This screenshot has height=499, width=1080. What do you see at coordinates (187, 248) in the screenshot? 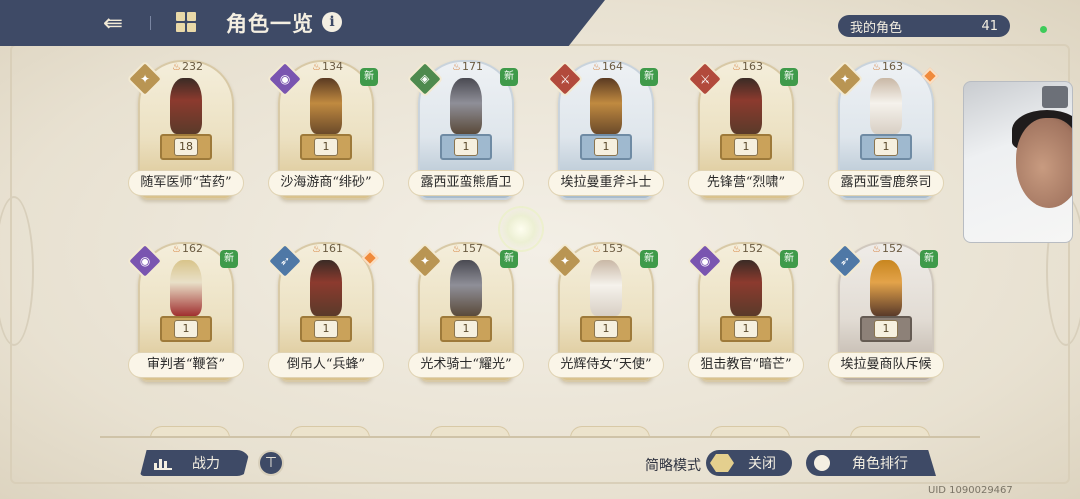
I see `character-power: 162` at bounding box center [187, 248].